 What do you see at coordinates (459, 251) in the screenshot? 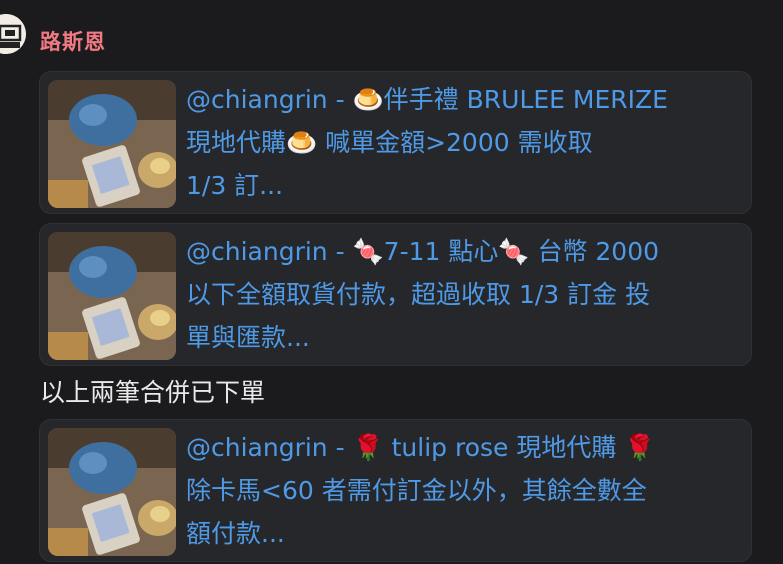
I see `link-text-line: @chiangrin - 🍬7-11 點心🍬 台幣 2000` at bounding box center [459, 251].